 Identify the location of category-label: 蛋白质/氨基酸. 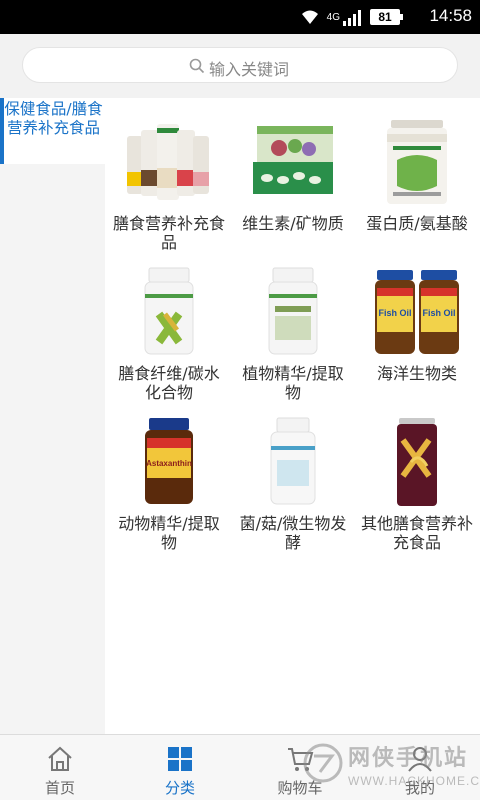
(417, 223).